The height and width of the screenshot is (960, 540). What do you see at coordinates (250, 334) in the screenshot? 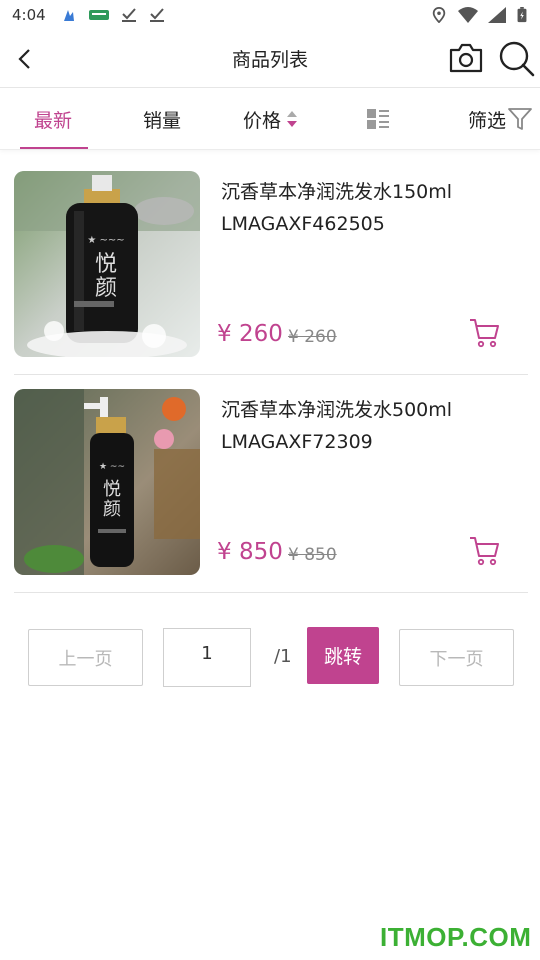
I see `product-price: ¥ 260` at bounding box center [250, 334].